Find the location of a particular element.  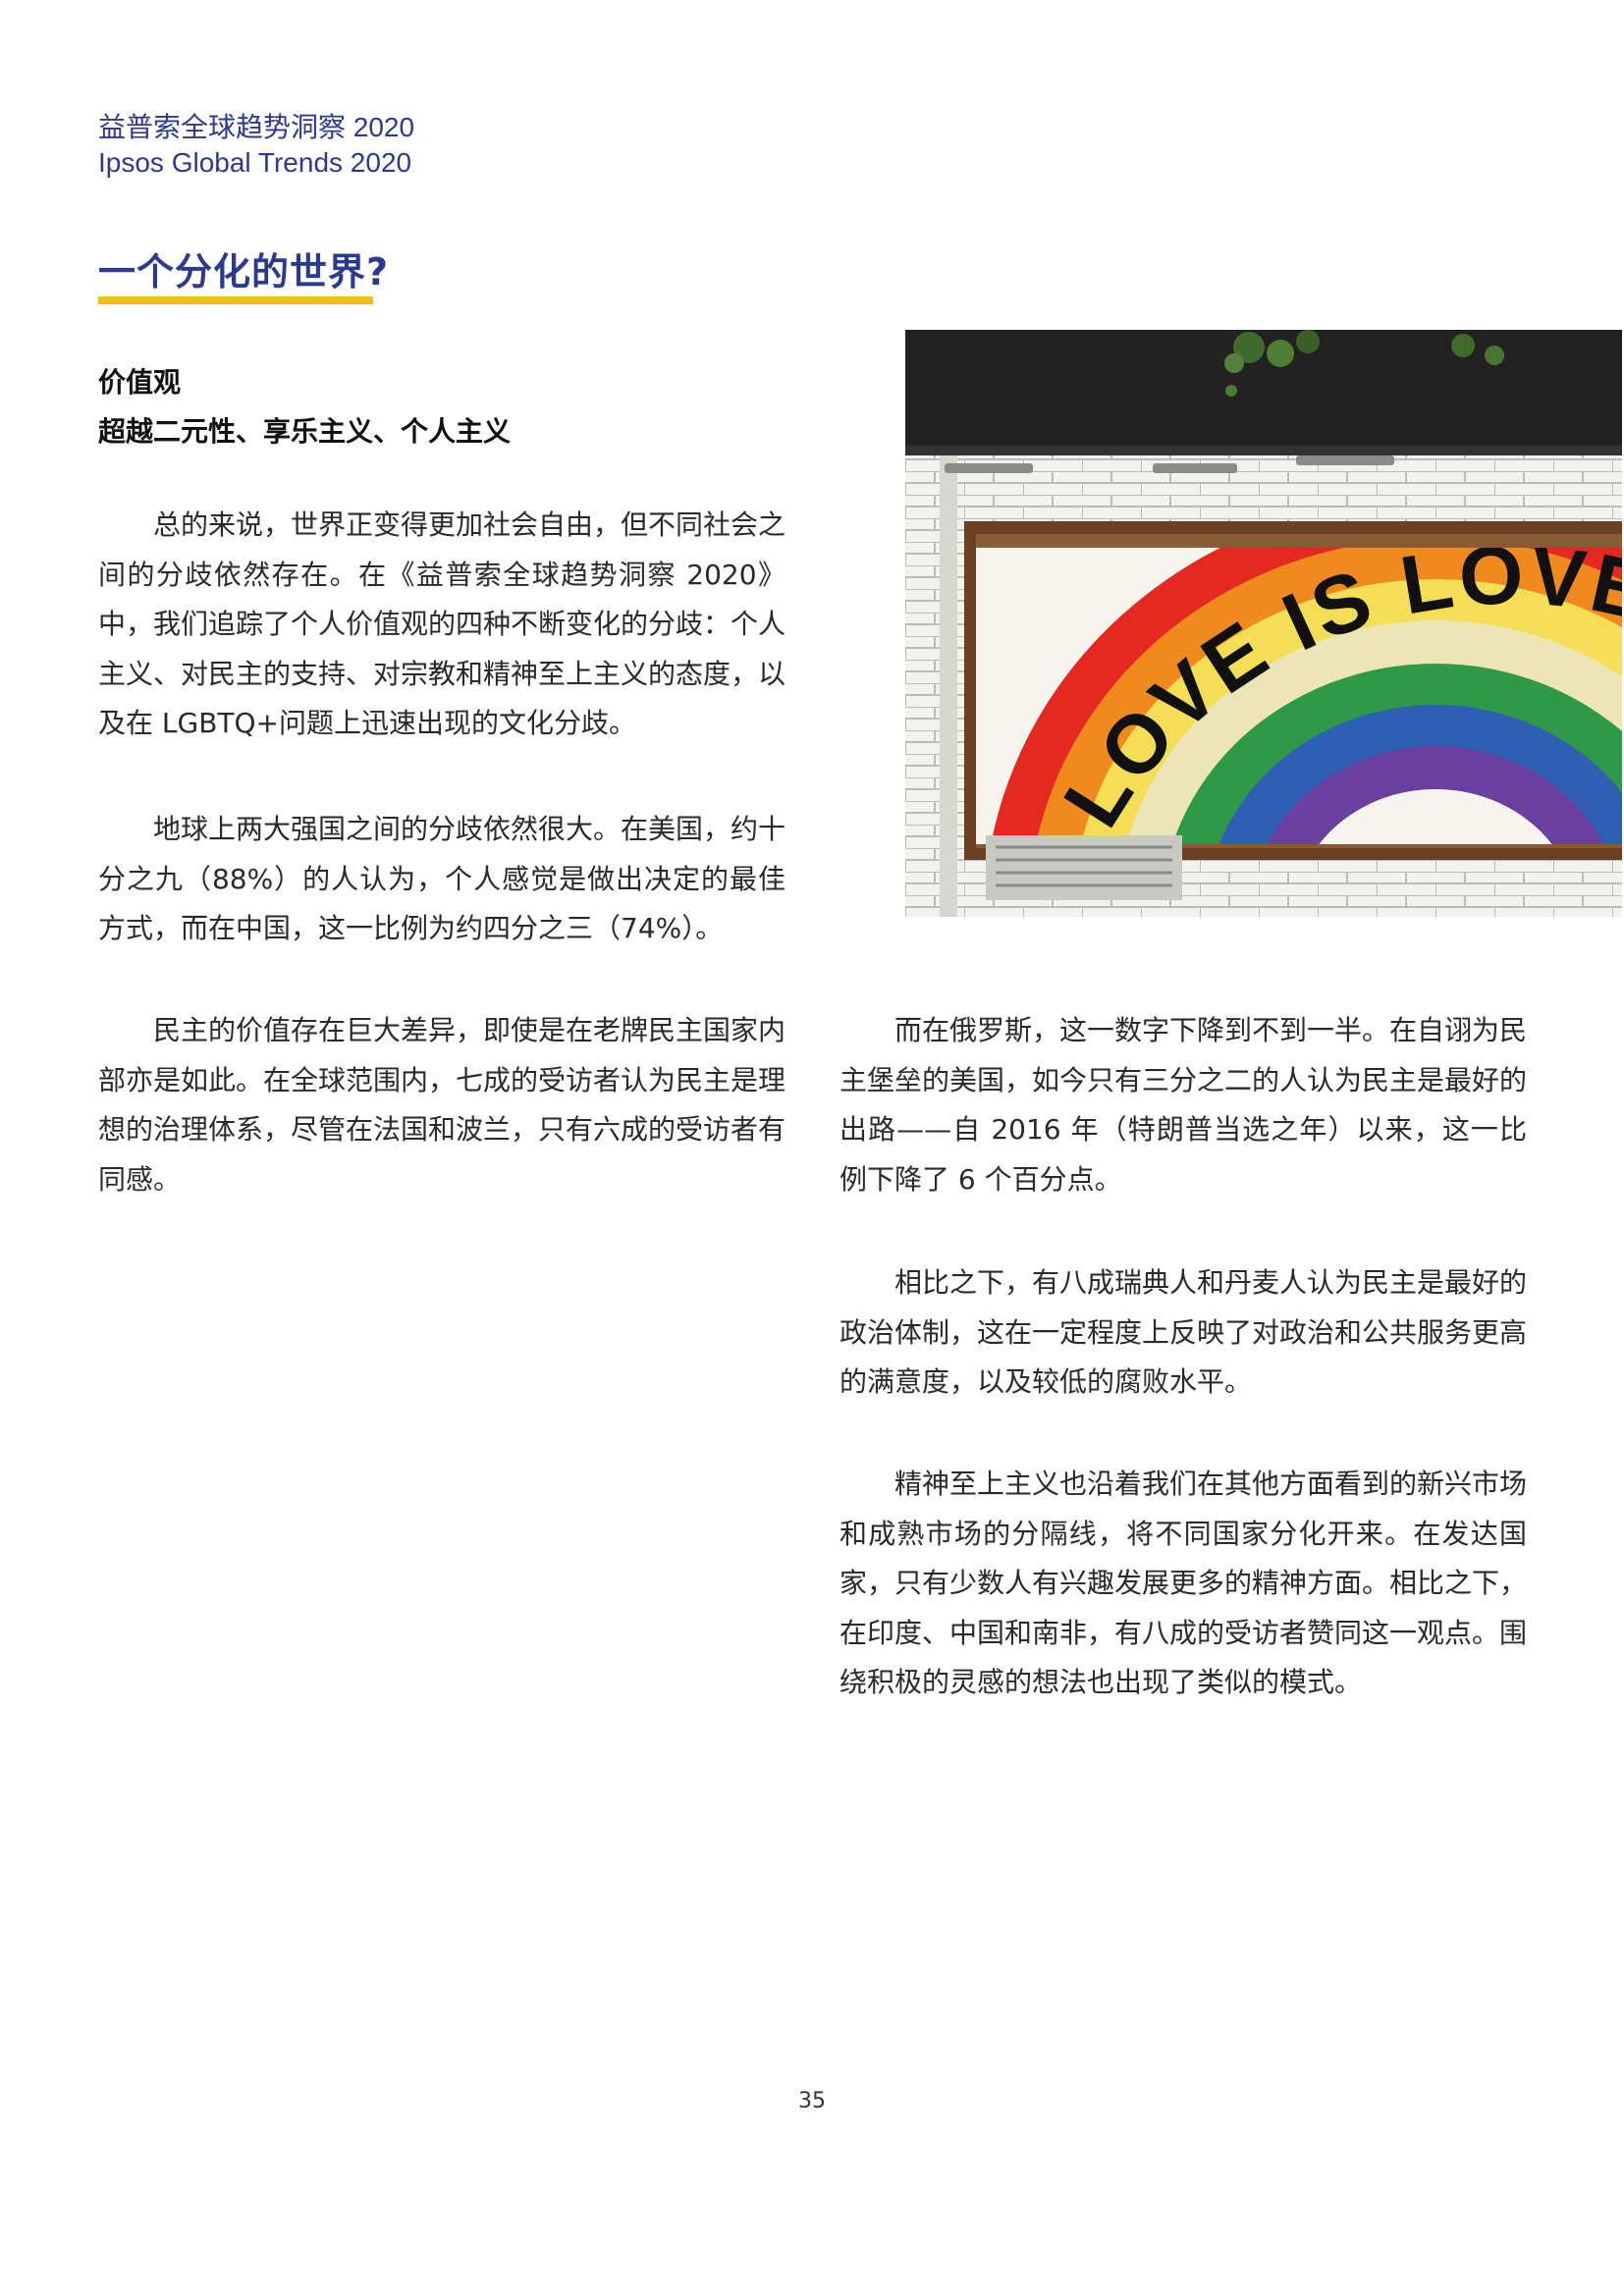

title-underline is located at coordinates (235, 300).